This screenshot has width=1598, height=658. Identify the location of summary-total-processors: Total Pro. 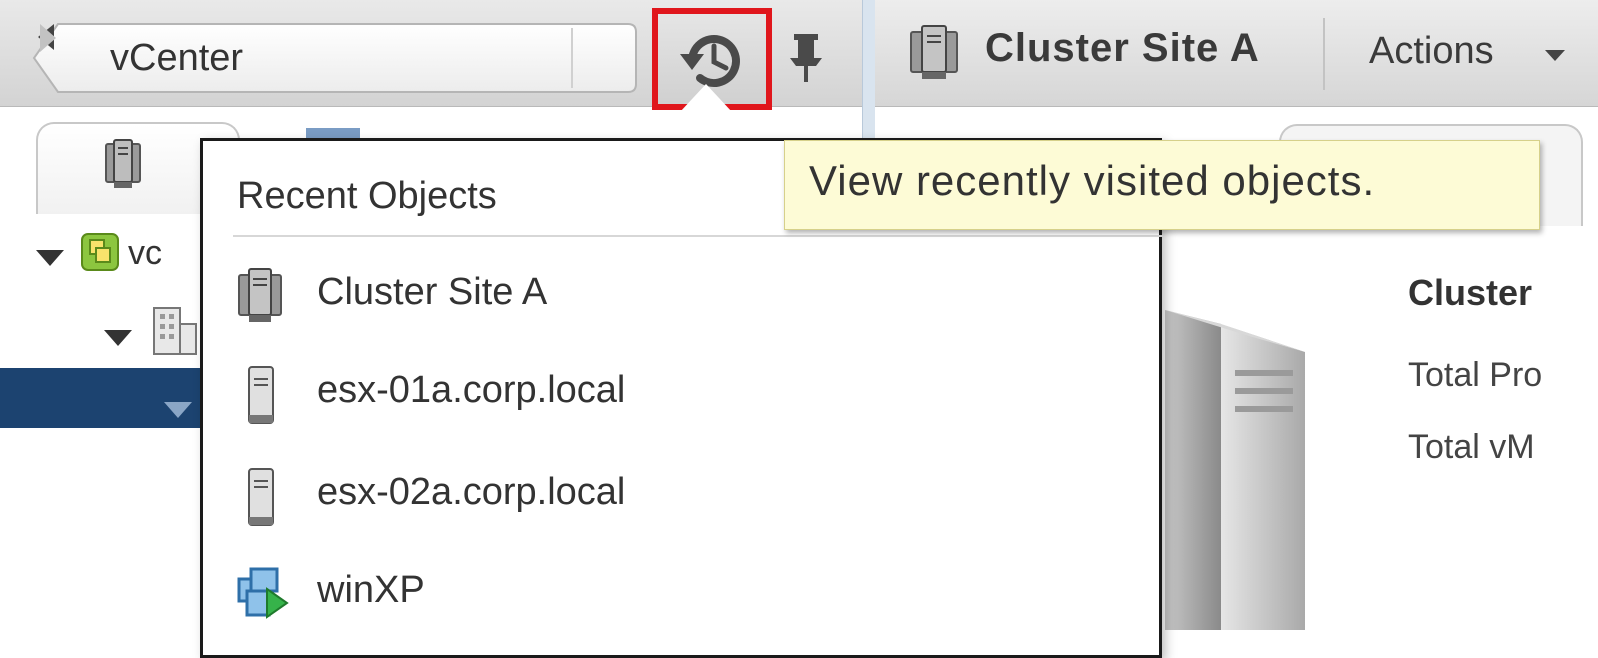
(1475, 375).